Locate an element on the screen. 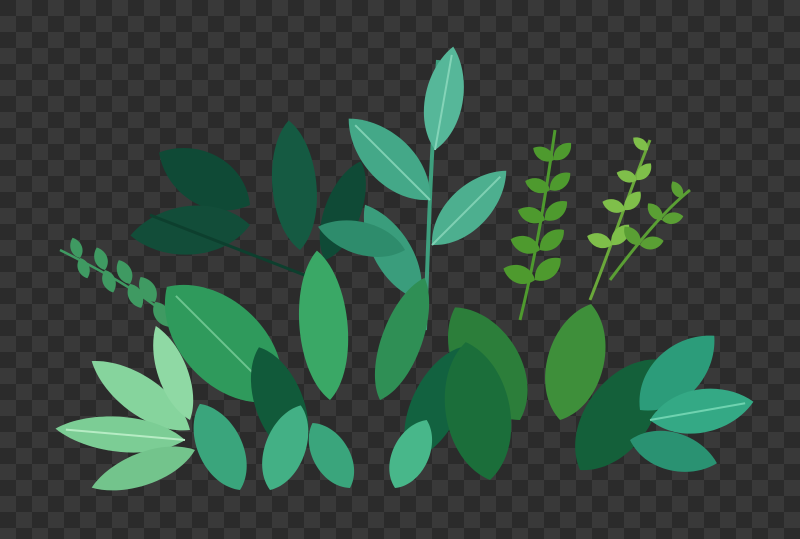 This screenshot has width=800, height=539. back-dark-leaves is located at coordinates (253, 202).